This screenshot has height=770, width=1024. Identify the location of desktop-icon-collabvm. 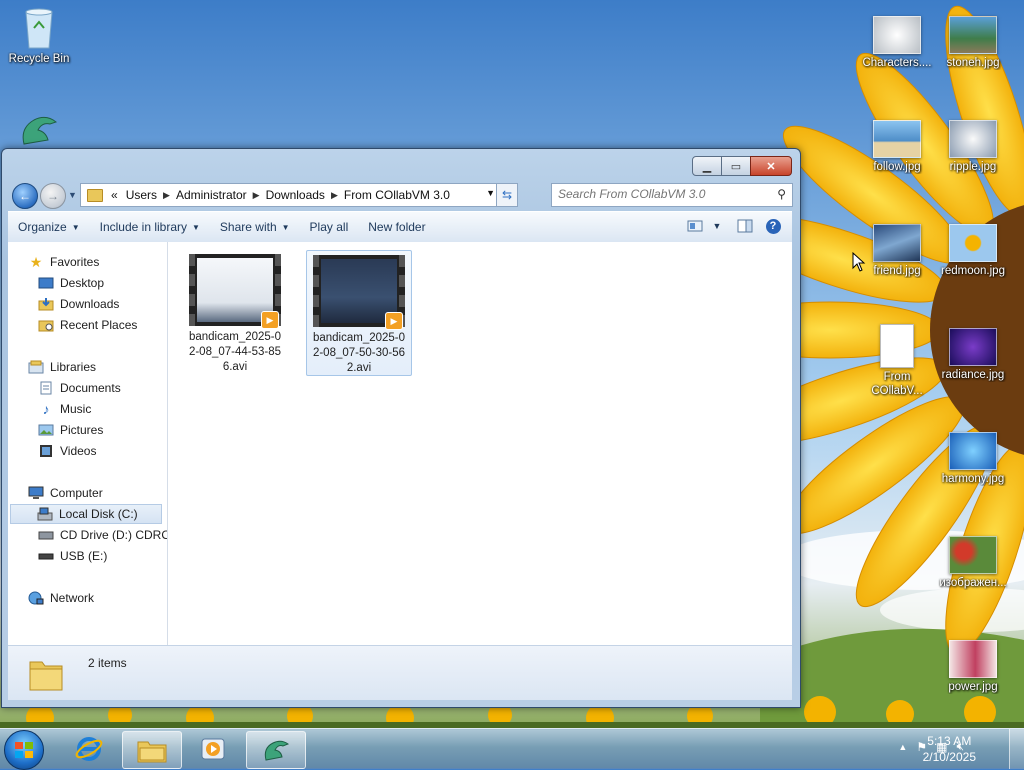
(39, 130).